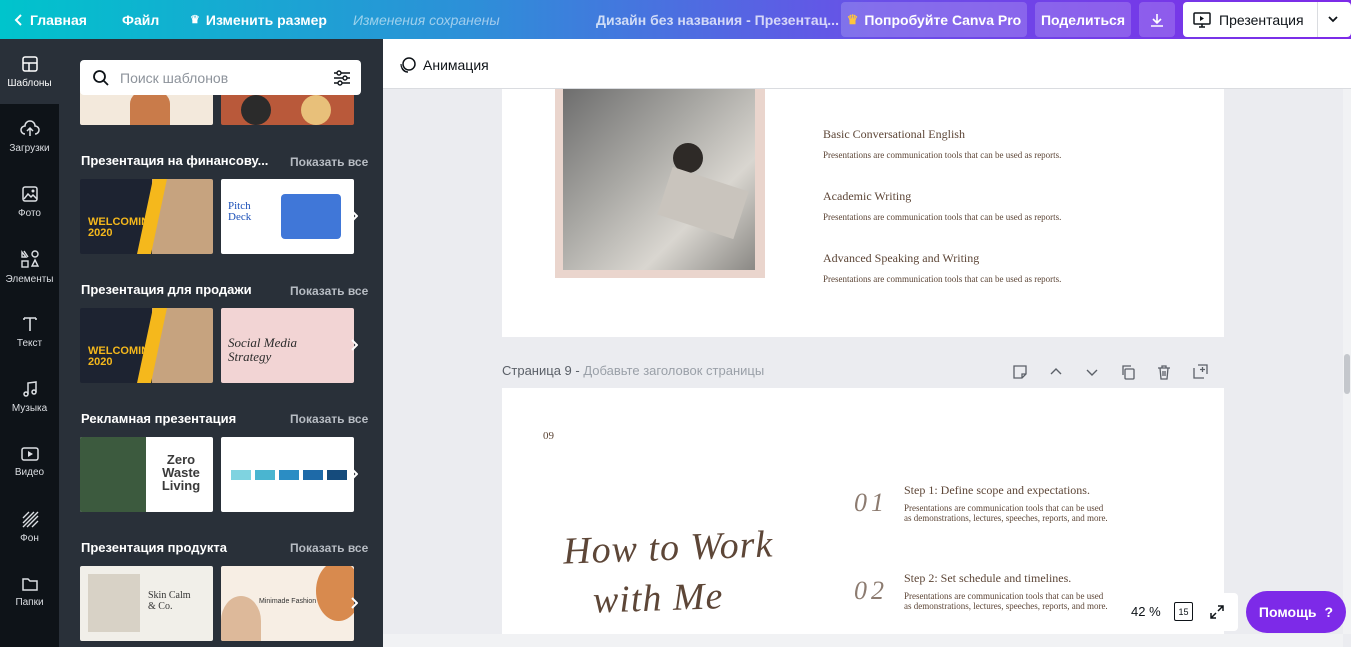 This screenshot has height=647, width=1351. I want to click on script-line: How to Work, so click(668, 548).